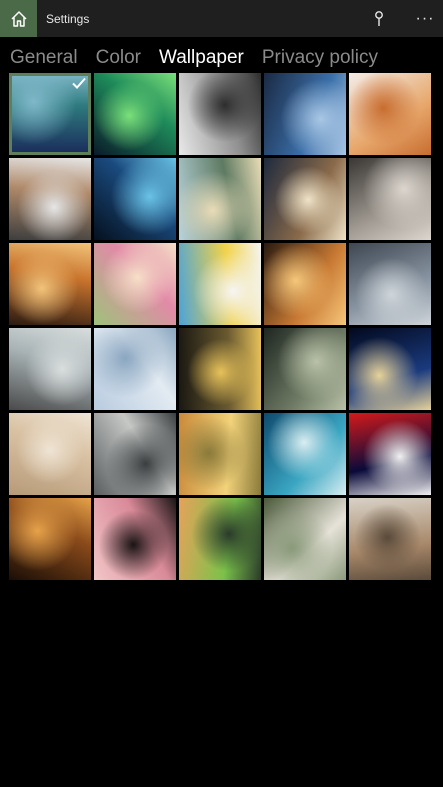 This screenshot has height=787, width=443. What do you see at coordinates (135, 284) in the screenshot?
I see `wallpaper-thumbnail-pink-flowers-field` at bounding box center [135, 284].